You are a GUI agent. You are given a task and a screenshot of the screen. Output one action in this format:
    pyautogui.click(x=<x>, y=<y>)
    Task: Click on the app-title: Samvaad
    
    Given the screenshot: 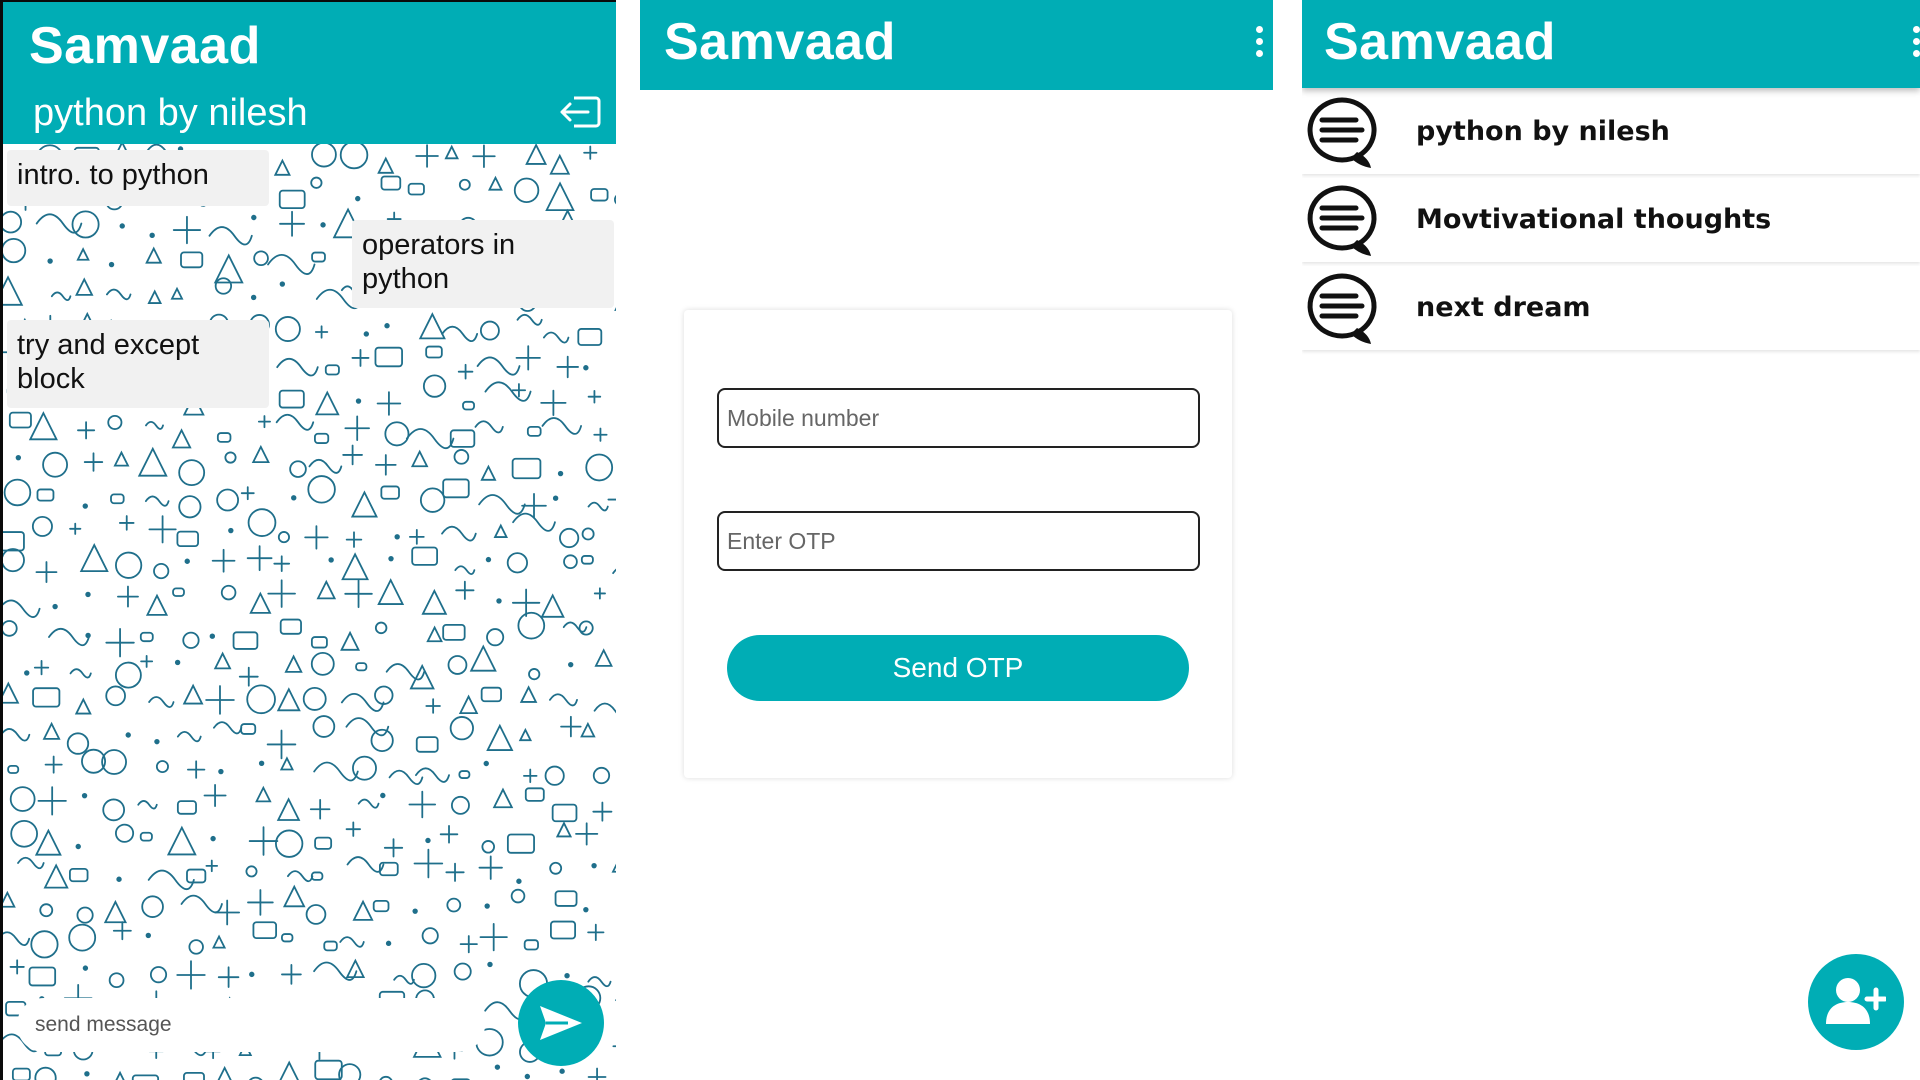 What is the action you would take?
    pyautogui.click(x=145, y=46)
    